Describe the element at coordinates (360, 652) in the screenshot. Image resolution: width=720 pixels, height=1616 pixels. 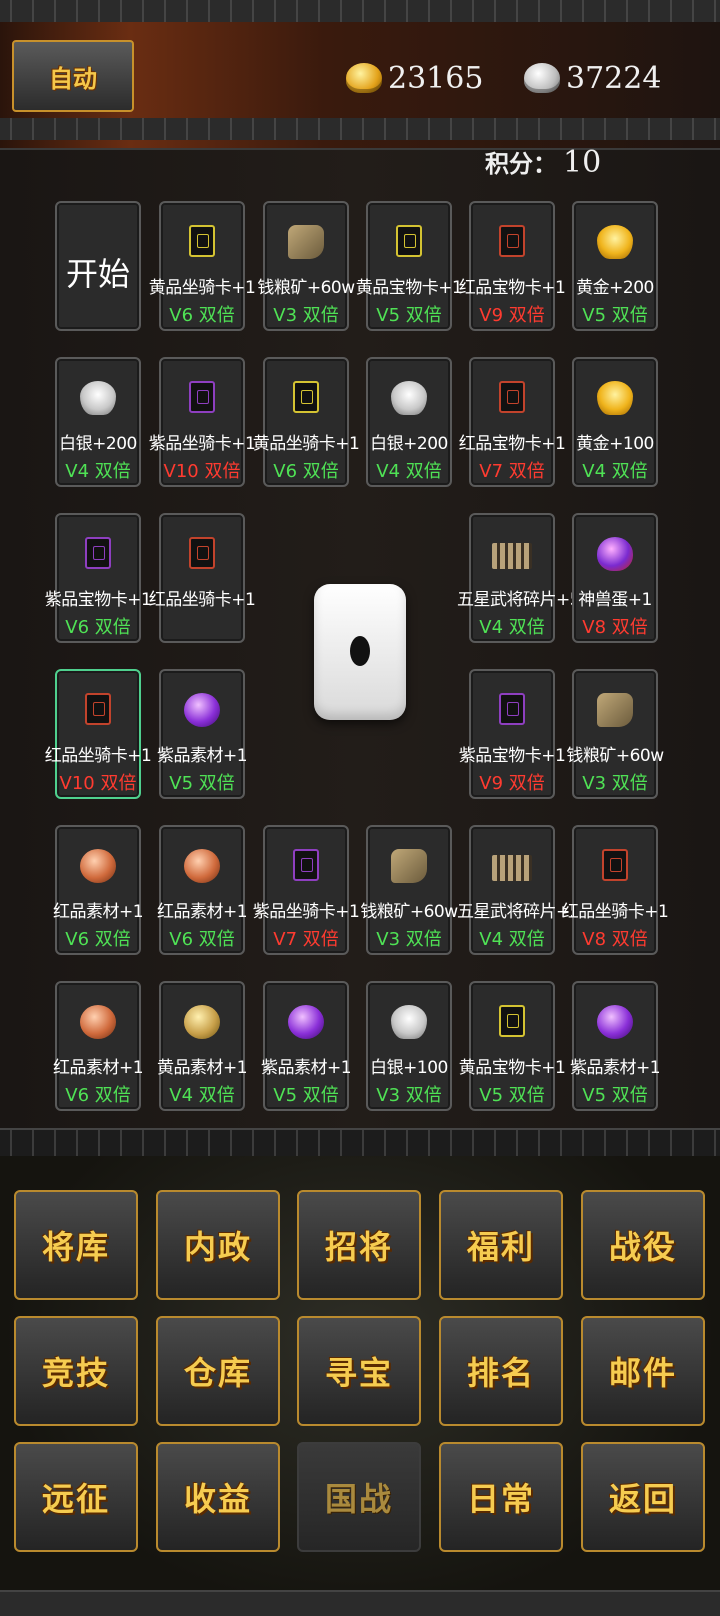
I see `dice` at that location.